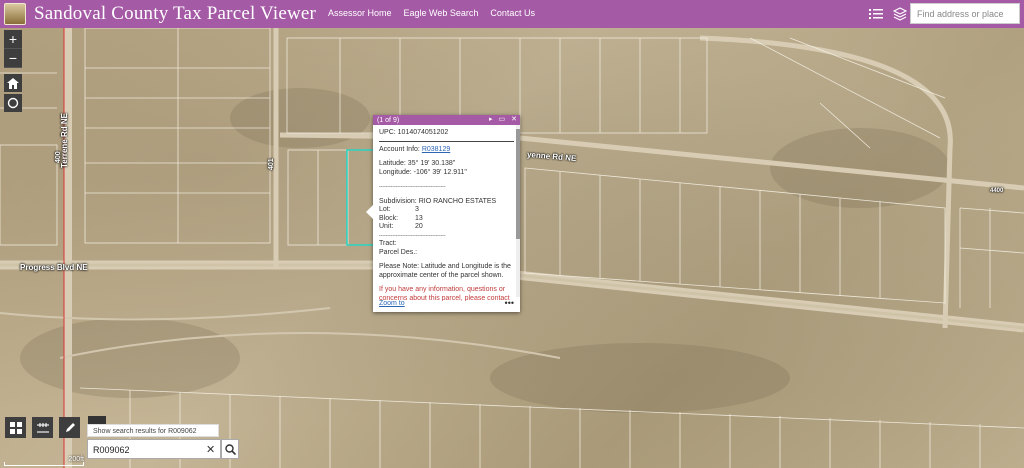  Describe the element at coordinates (76, 459) in the screenshot. I see `scale-label: 200ft` at that location.